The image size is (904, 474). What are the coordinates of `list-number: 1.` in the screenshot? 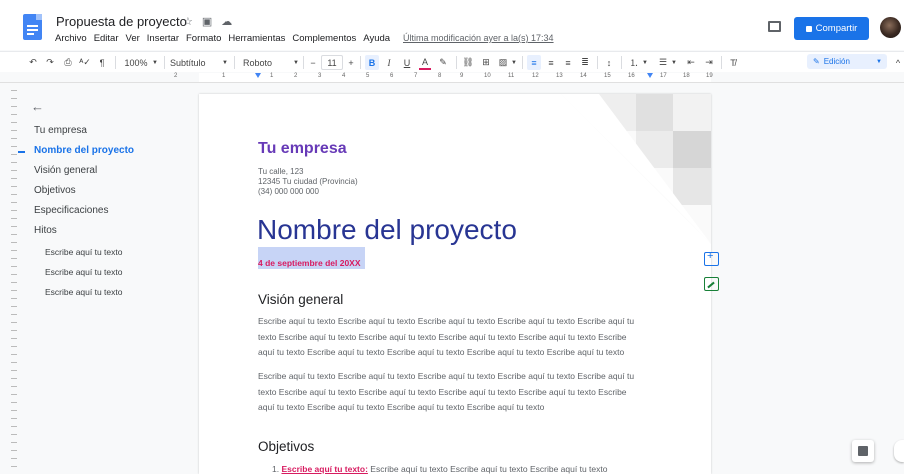 It's located at (276, 469).